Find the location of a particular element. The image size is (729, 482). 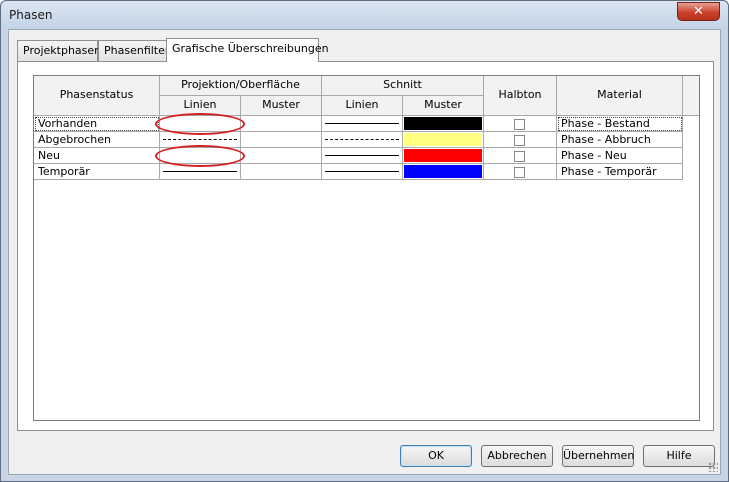

row-temporaer-halbton is located at coordinates (520, 172).